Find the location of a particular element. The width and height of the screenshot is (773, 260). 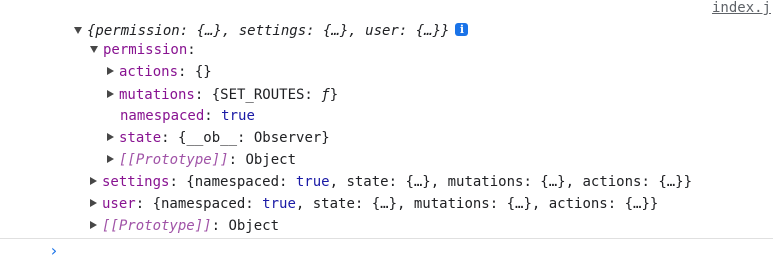

namespaced-value: true is located at coordinates (238, 116).